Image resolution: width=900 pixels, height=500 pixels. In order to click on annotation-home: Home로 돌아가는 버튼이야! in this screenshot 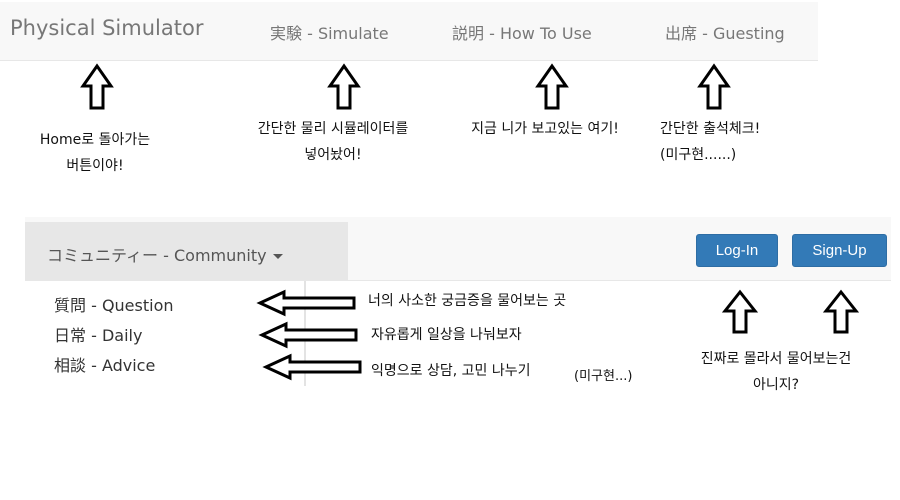, I will do `click(95, 153)`.